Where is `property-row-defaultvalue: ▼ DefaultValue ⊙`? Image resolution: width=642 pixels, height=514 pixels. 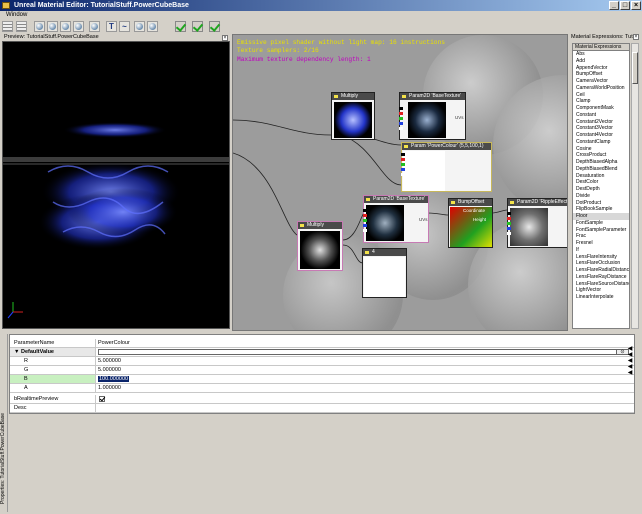 property-row-defaultvalue: ▼ DefaultValue ⊙ is located at coordinates (322, 352).